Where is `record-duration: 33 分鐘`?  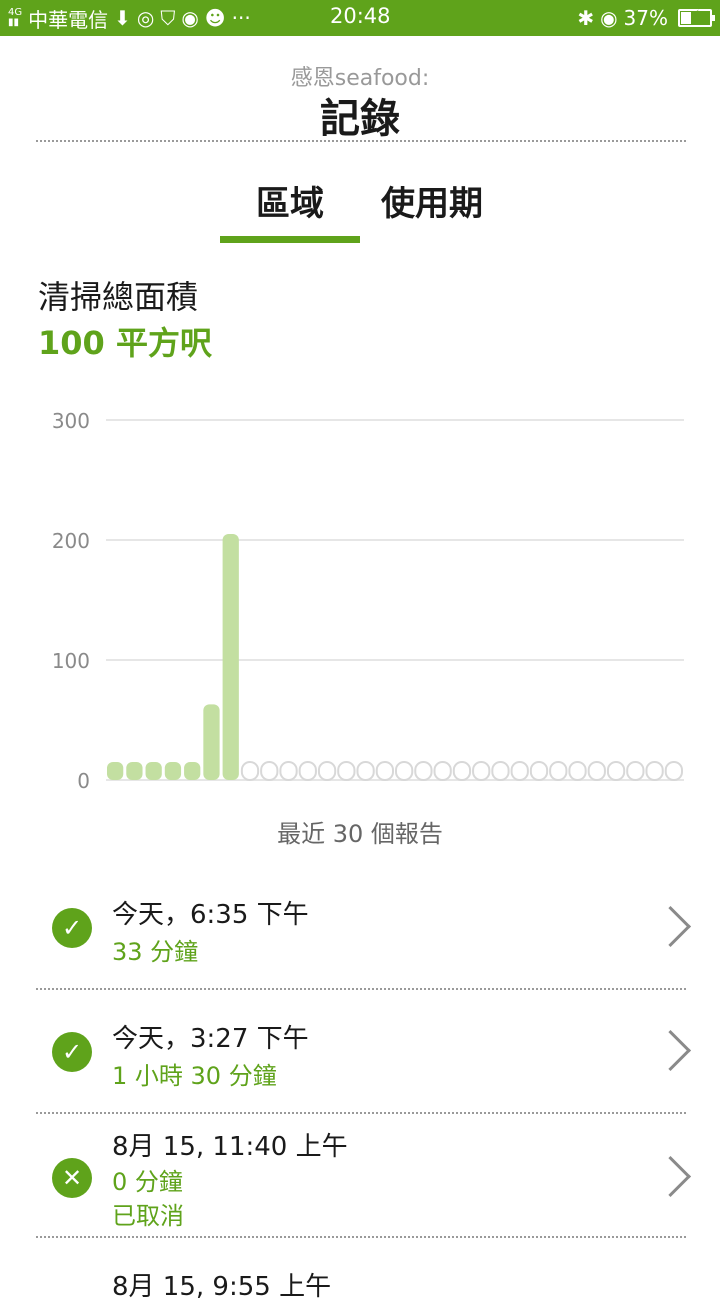
record-duration: 33 分鐘 is located at coordinates (155, 952).